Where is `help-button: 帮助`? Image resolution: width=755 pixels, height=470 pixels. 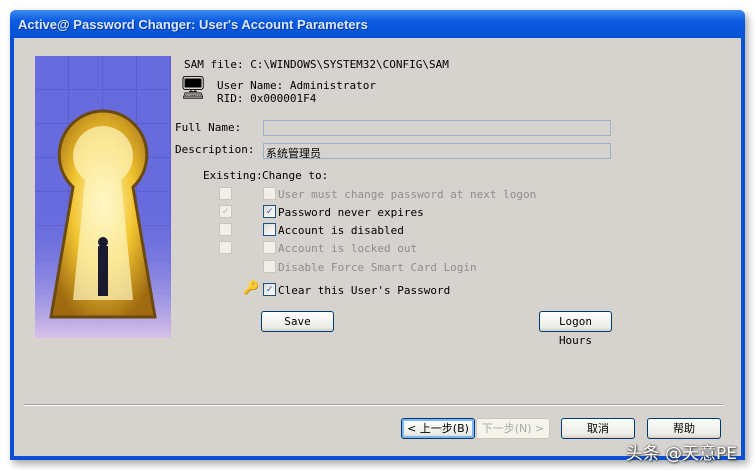
help-button: 帮助 is located at coordinates (684, 428).